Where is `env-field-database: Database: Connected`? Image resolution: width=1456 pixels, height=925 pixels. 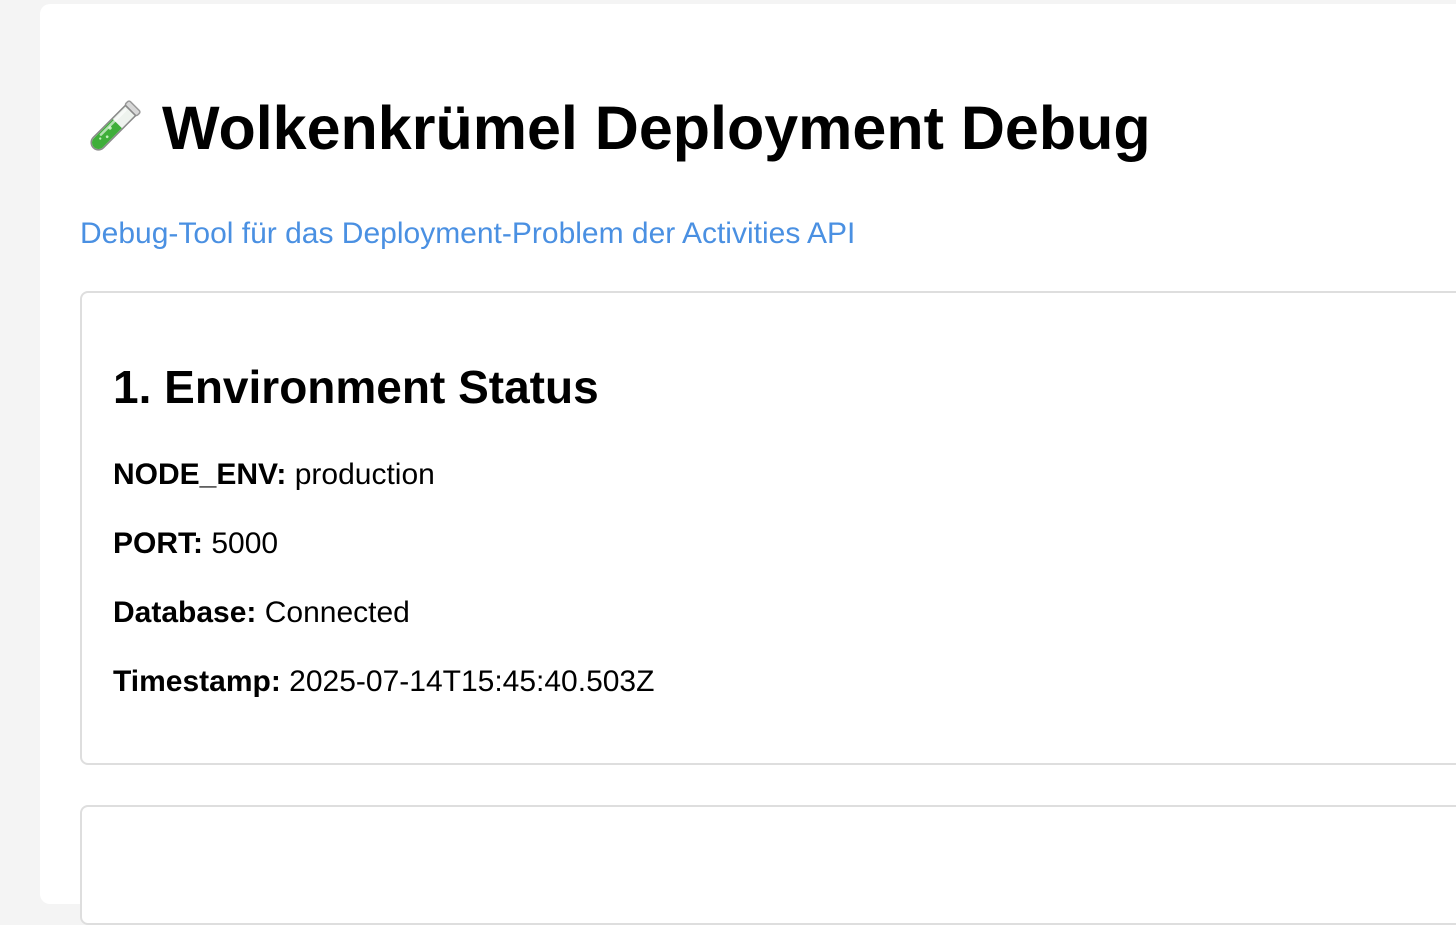 env-field-database: Database: Connected is located at coordinates (261, 613).